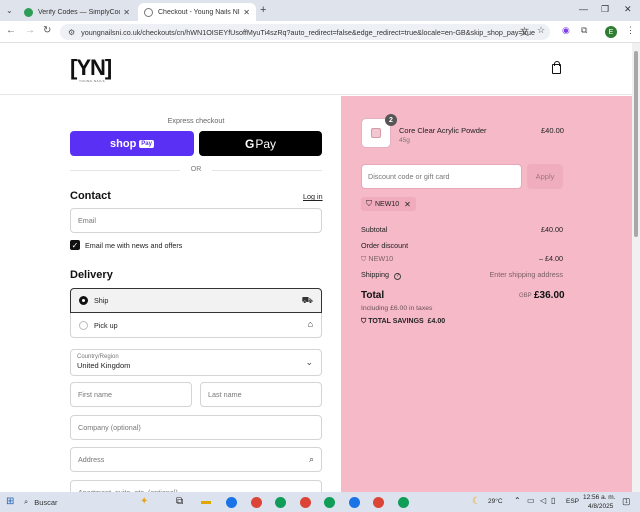  I want to click on temperature: 29°C, so click(495, 501).